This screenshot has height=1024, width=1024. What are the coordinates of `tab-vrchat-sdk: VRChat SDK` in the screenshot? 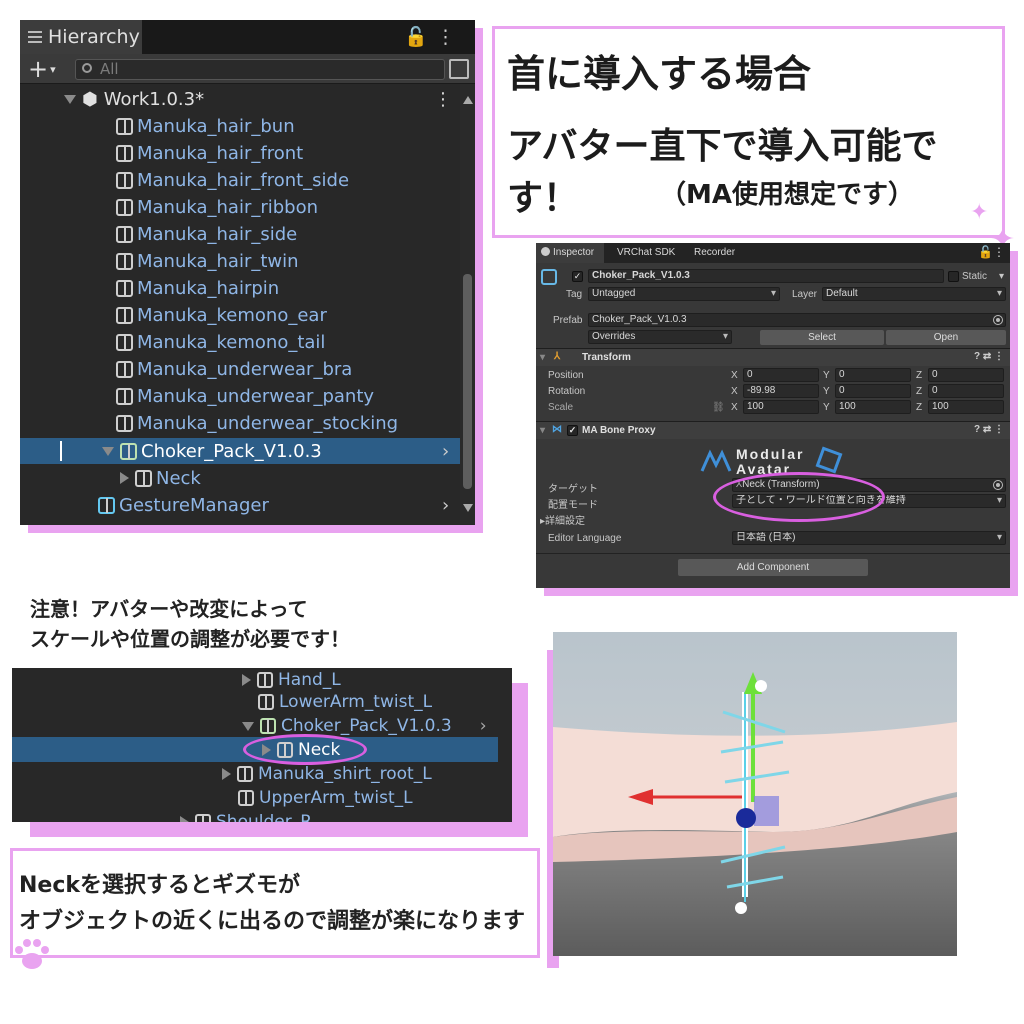 It's located at (646, 252).